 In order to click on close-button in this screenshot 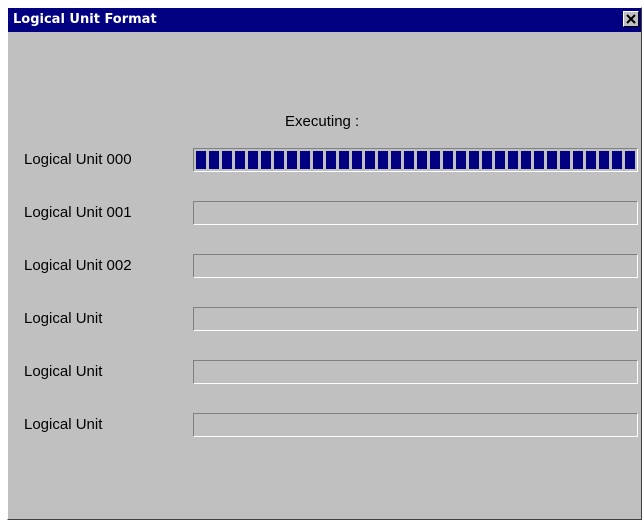, I will do `click(631, 19)`.